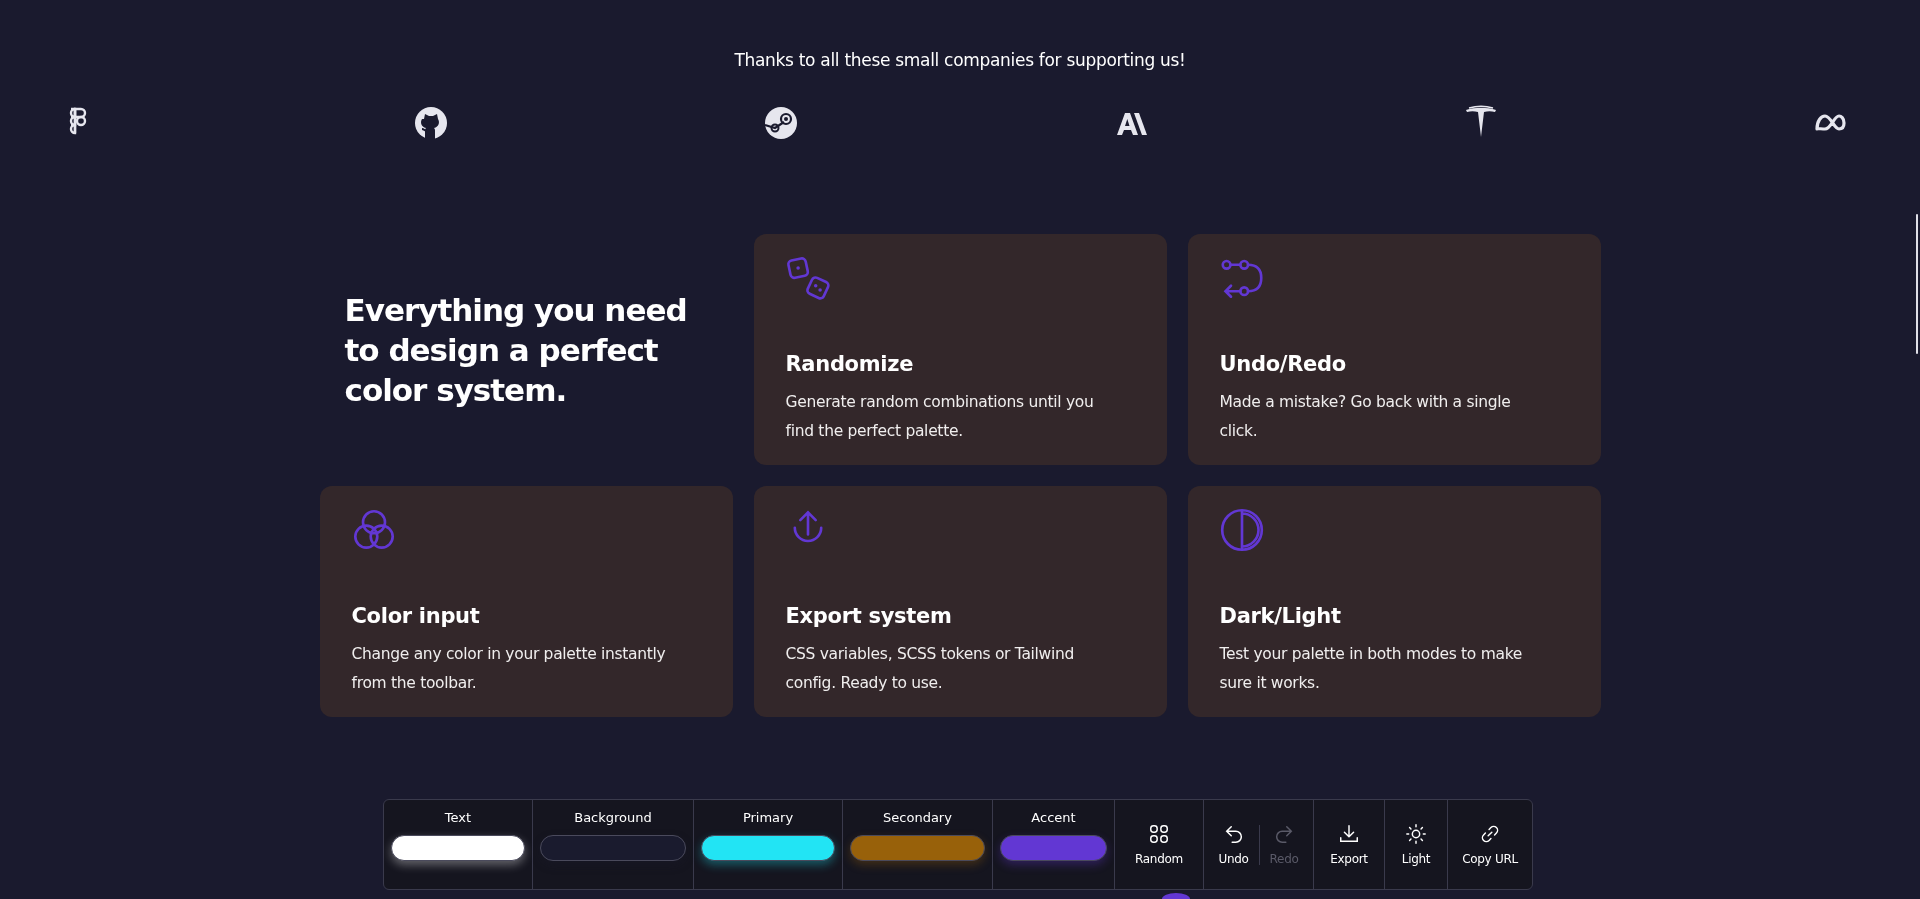 Image resolution: width=1920 pixels, height=899 pixels. I want to click on swatch-label: Accent, so click(1053, 818).